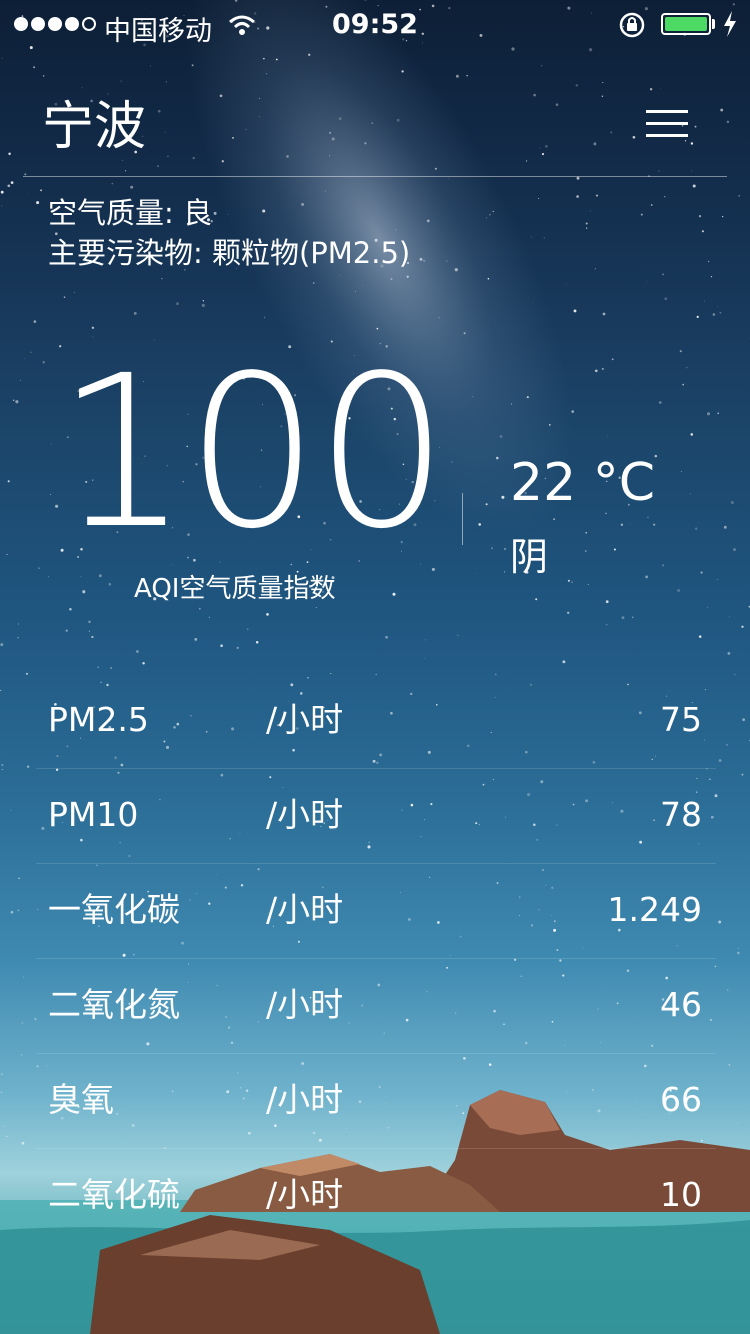  What do you see at coordinates (681, 1004) in the screenshot?
I see `pollutant-value: 46` at bounding box center [681, 1004].